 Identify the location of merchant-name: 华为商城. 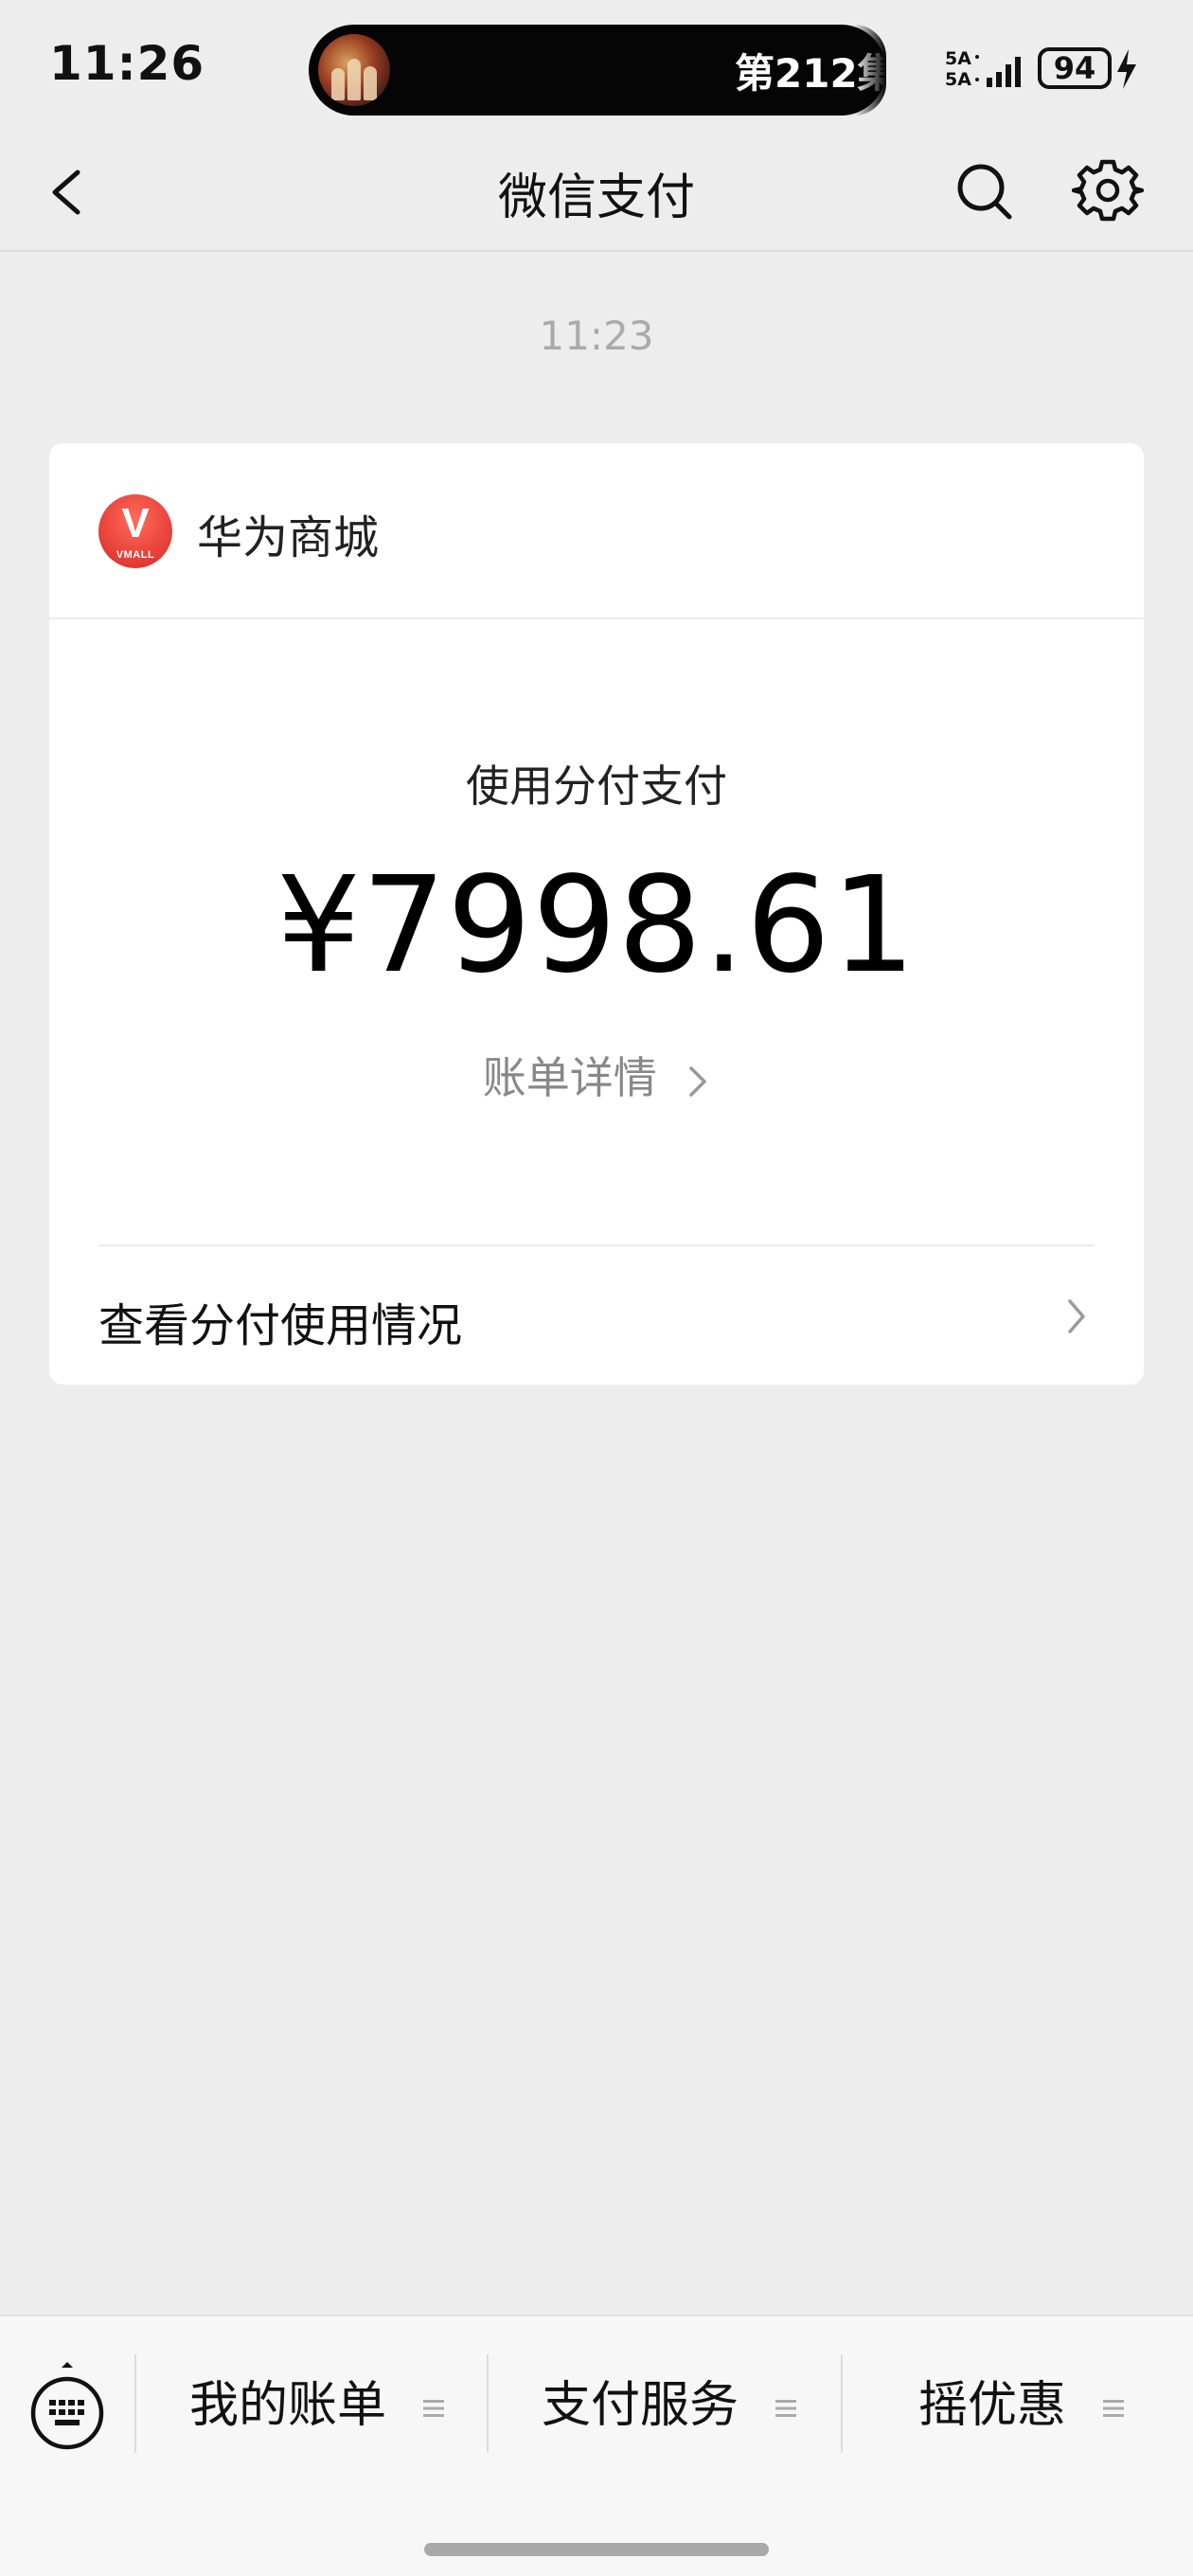
(288, 537).